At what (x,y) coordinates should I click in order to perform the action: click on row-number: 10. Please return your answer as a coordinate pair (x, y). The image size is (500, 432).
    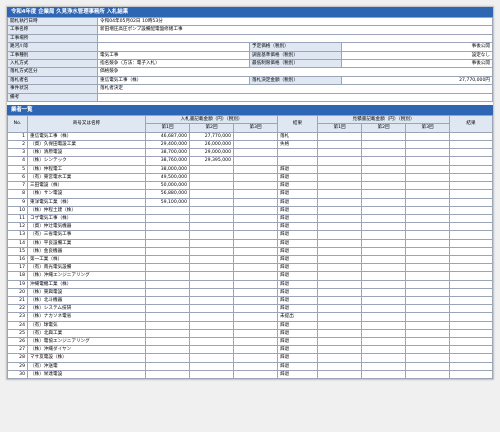
    Looking at the image, I should click on (17, 210).